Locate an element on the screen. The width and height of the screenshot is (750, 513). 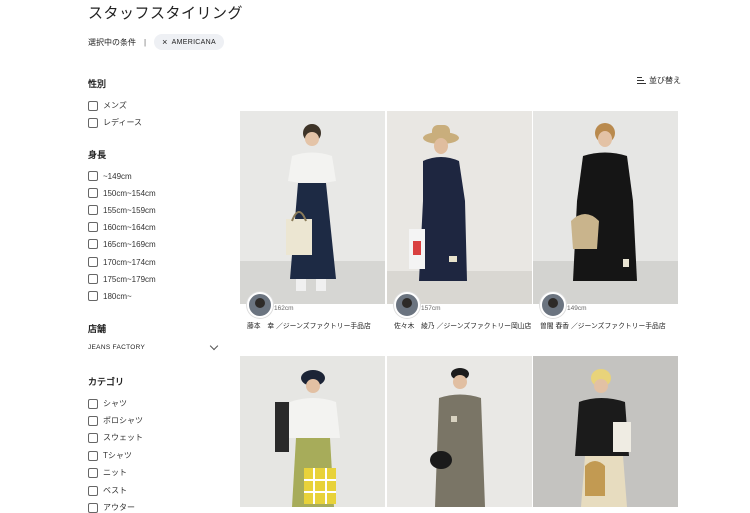
option-label: ベスト is located at coordinates (115, 490).